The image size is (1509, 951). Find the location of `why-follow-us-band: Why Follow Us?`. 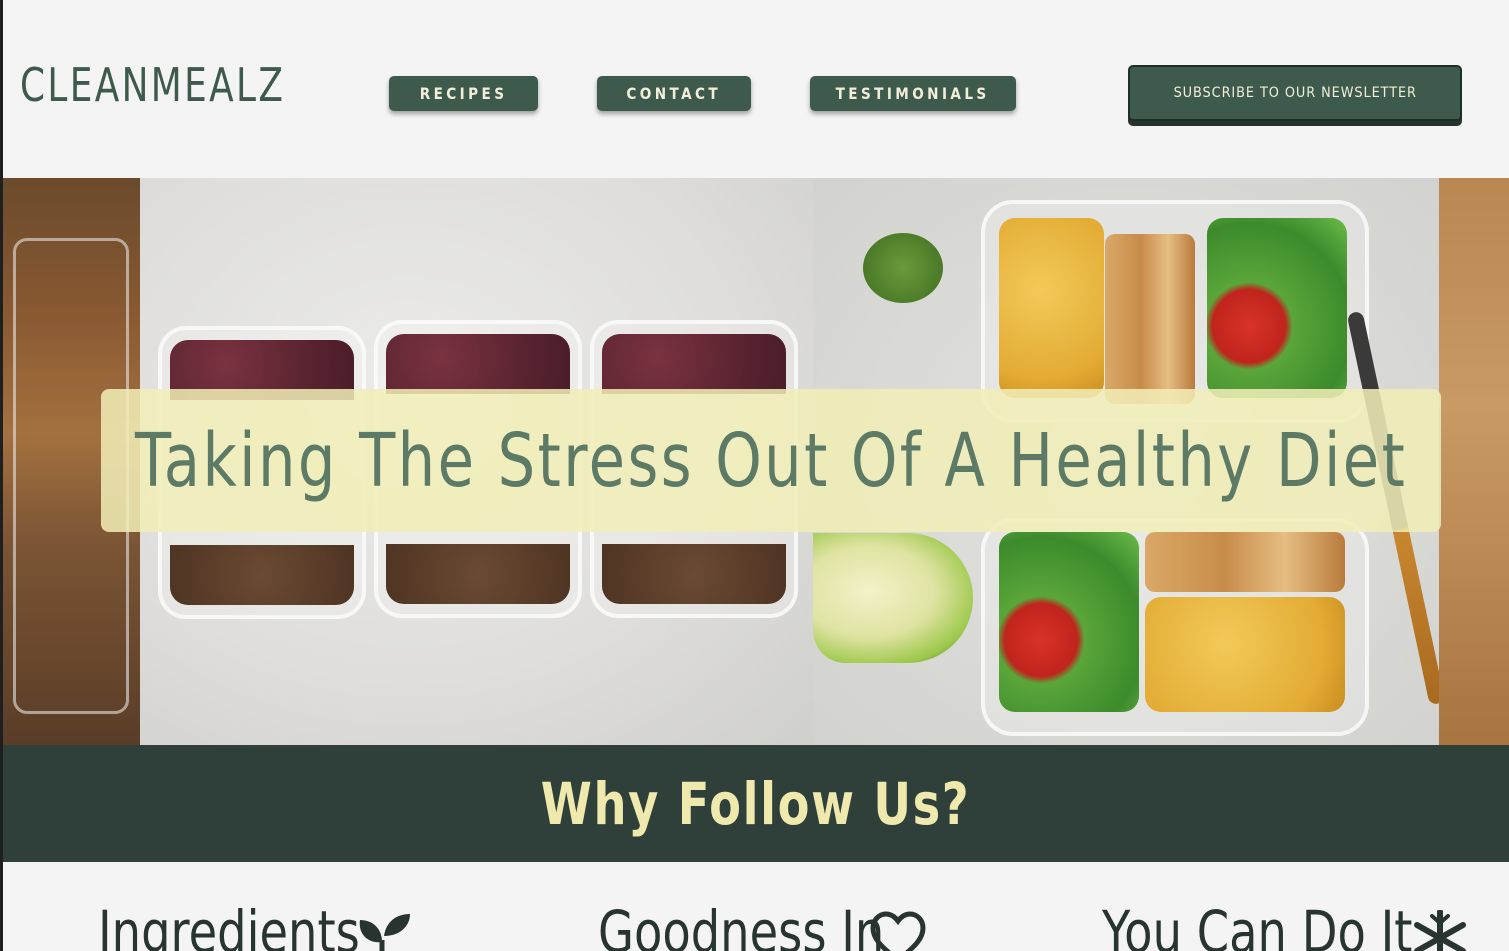

why-follow-us-band: Why Follow Us? is located at coordinates (756, 803).